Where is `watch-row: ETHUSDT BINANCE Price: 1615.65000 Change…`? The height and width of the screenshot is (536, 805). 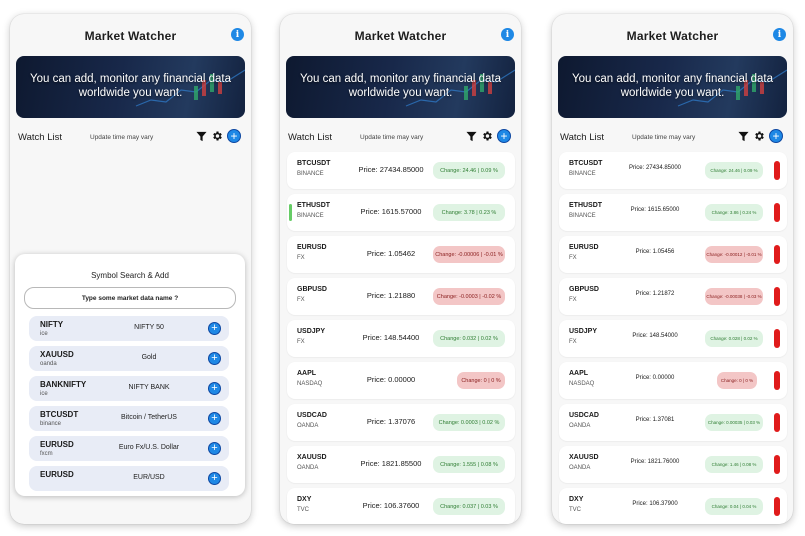 watch-row: ETHUSDT BINANCE Price: 1615.65000 Change… is located at coordinates (673, 212).